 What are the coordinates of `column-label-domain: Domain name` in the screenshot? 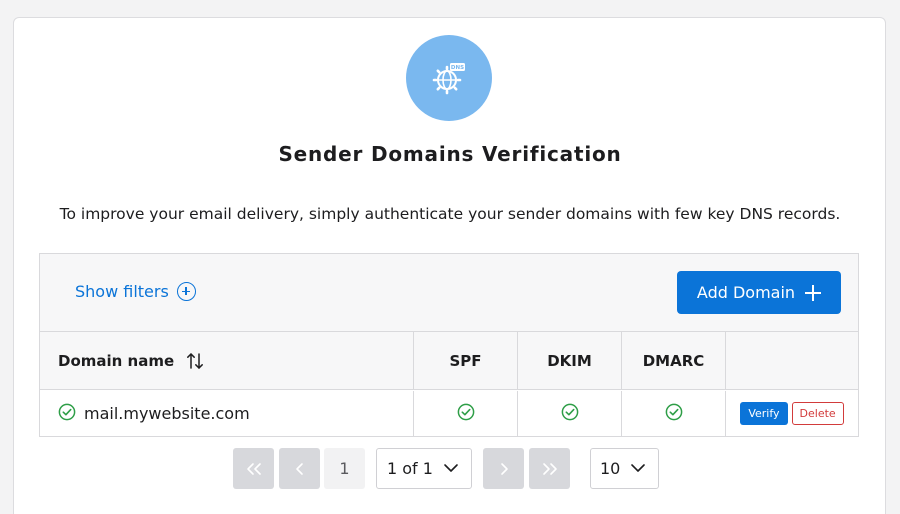 It's located at (116, 360).